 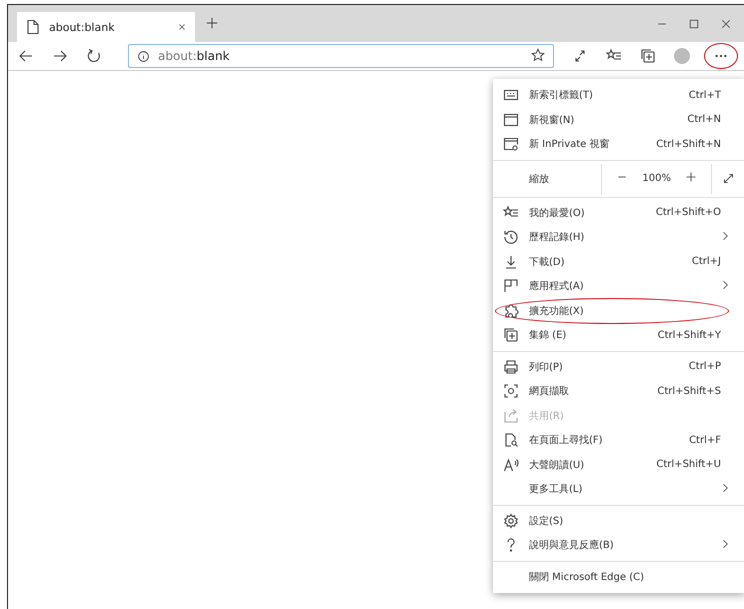 What do you see at coordinates (618, 95) in the screenshot?
I see `menu-item: 新索引標籤(T) Ctrl+T` at bounding box center [618, 95].